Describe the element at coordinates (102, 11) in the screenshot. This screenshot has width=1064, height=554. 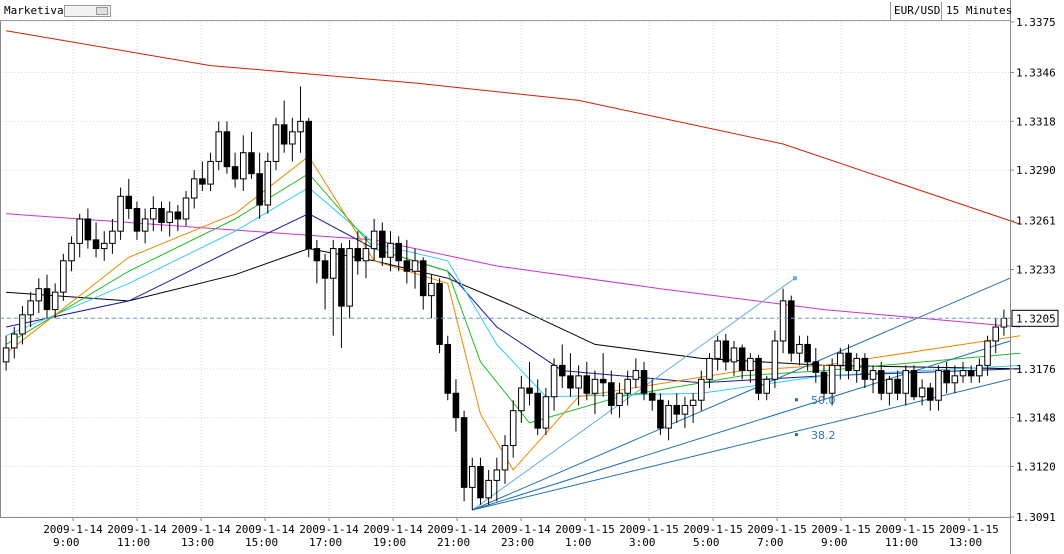
I see `selector-toggle-button` at that location.